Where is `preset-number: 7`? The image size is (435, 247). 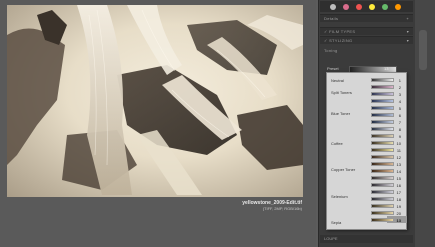 preset-number: 7 is located at coordinates (399, 122).